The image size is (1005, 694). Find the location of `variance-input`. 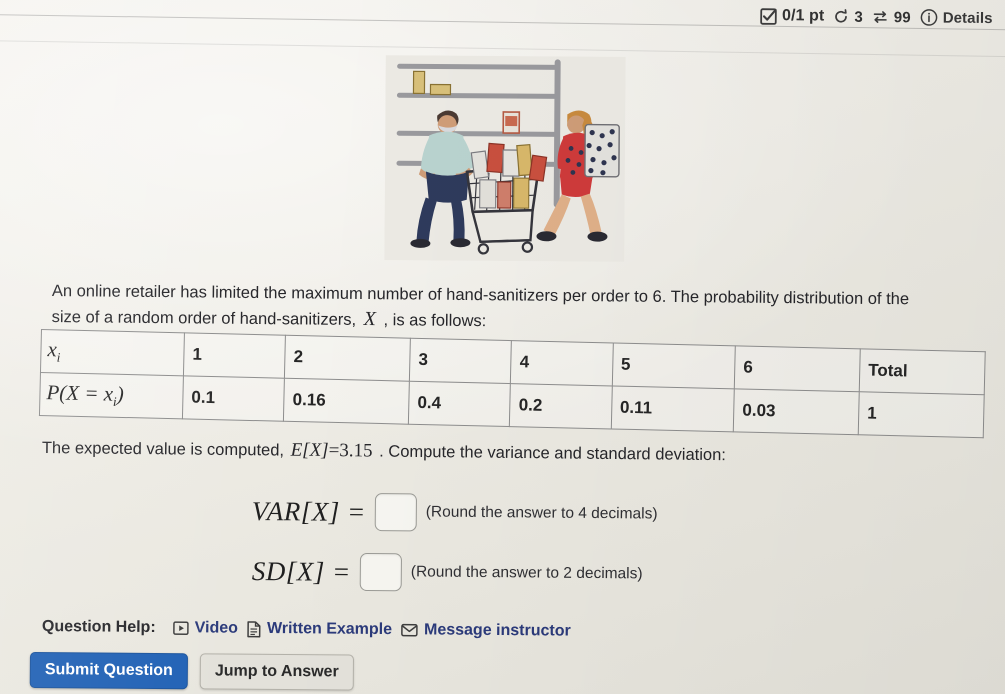

variance-input is located at coordinates (395, 512).